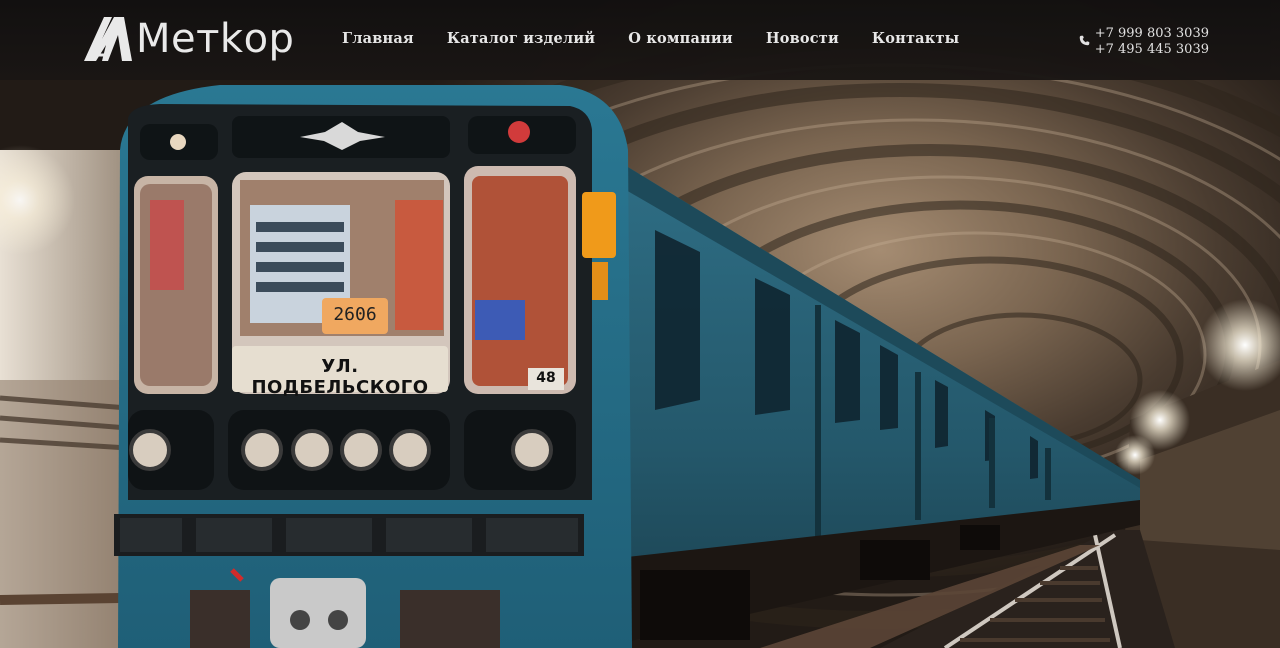 The width and height of the screenshot is (1280, 648). What do you see at coordinates (378, 38) in the screenshot?
I see `nav-item-home: Главная` at bounding box center [378, 38].